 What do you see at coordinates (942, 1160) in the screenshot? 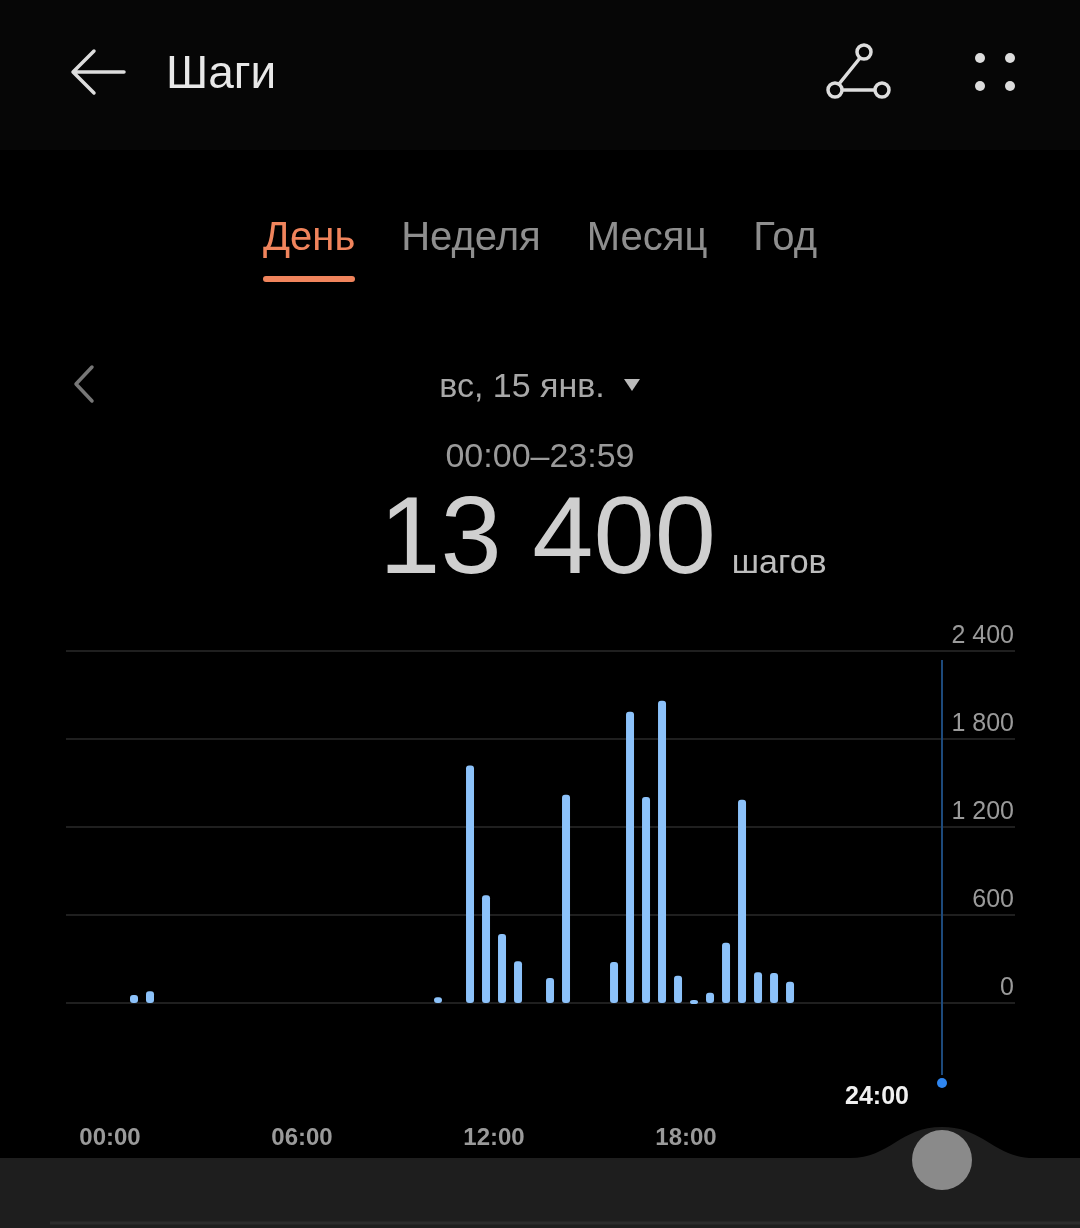
I see `scrubber-handle` at bounding box center [942, 1160].